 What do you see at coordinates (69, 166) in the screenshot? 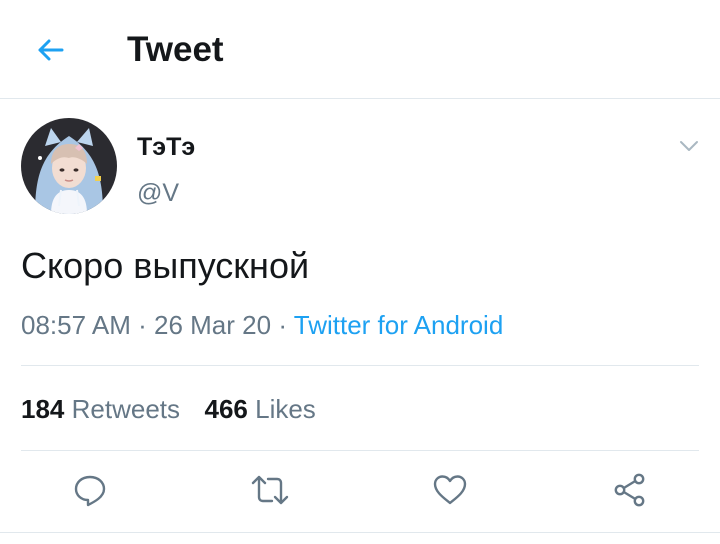
I see `avatar` at bounding box center [69, 166].